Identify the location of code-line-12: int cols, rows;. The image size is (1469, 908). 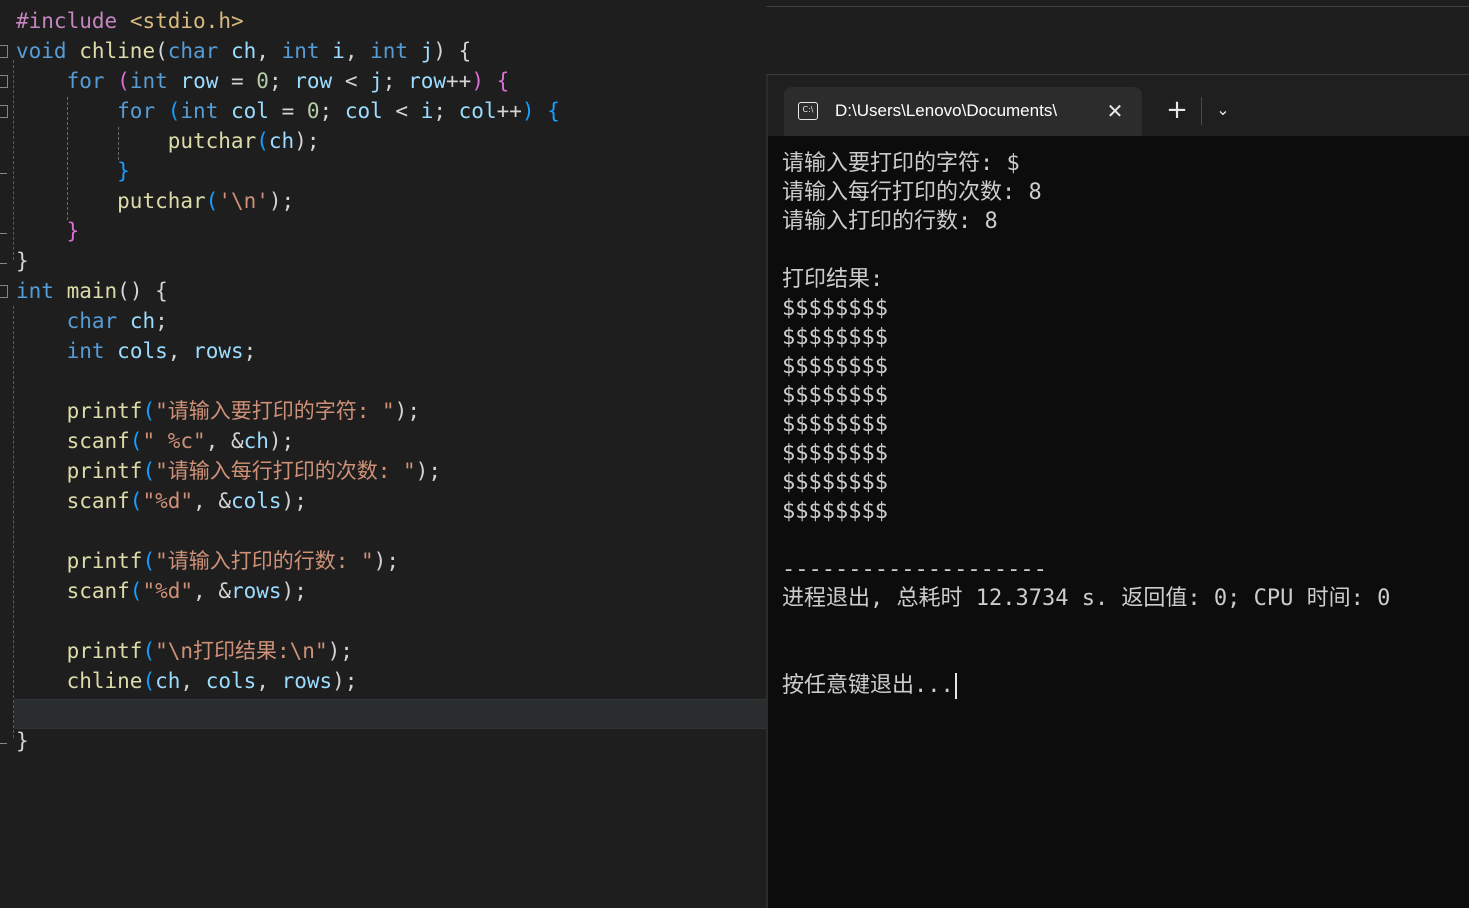
(161, 351).